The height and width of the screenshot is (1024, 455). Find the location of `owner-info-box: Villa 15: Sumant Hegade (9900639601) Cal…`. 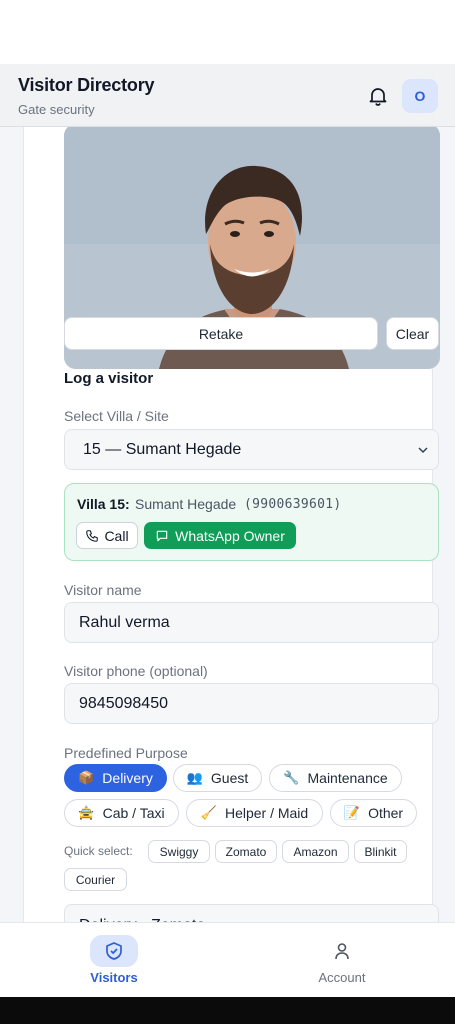

owner-info-box: Villa 15: Sumant Hegade (9900639601) Cal… is located at coordinates (251, 522).